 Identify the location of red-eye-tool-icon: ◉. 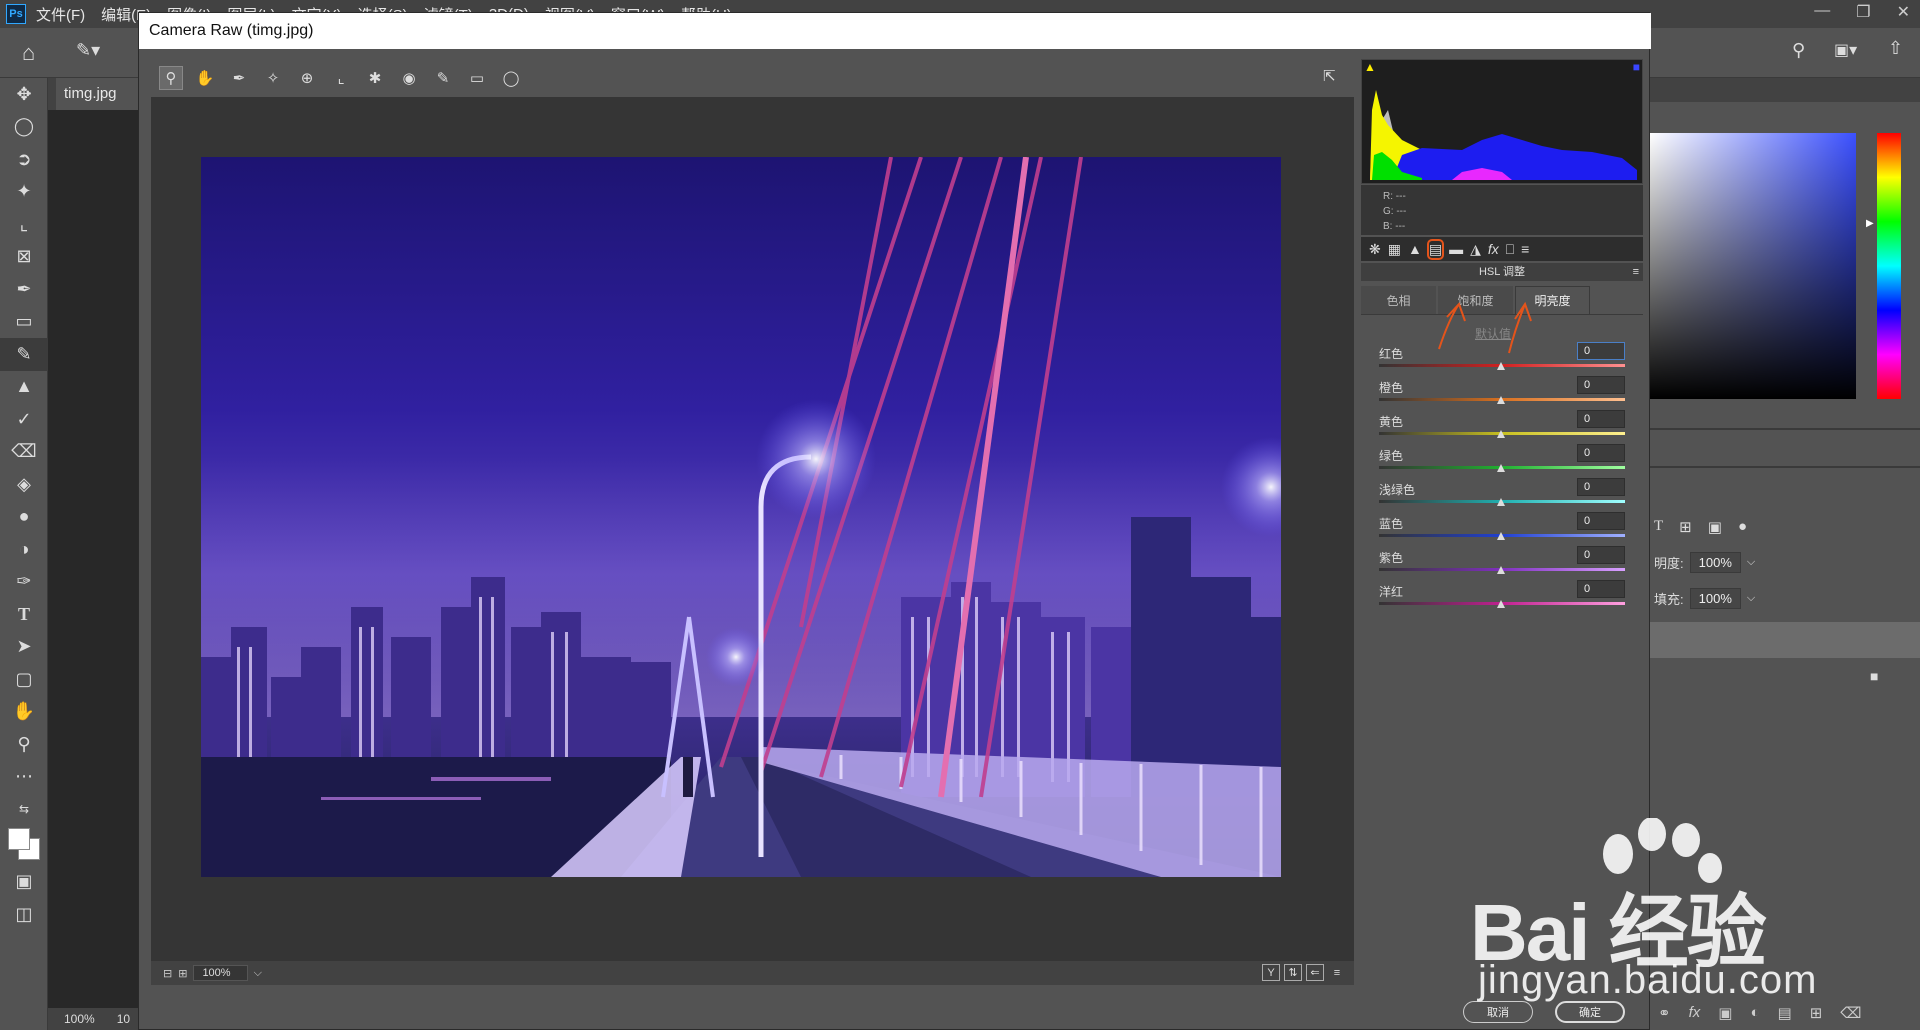
(409, 78).